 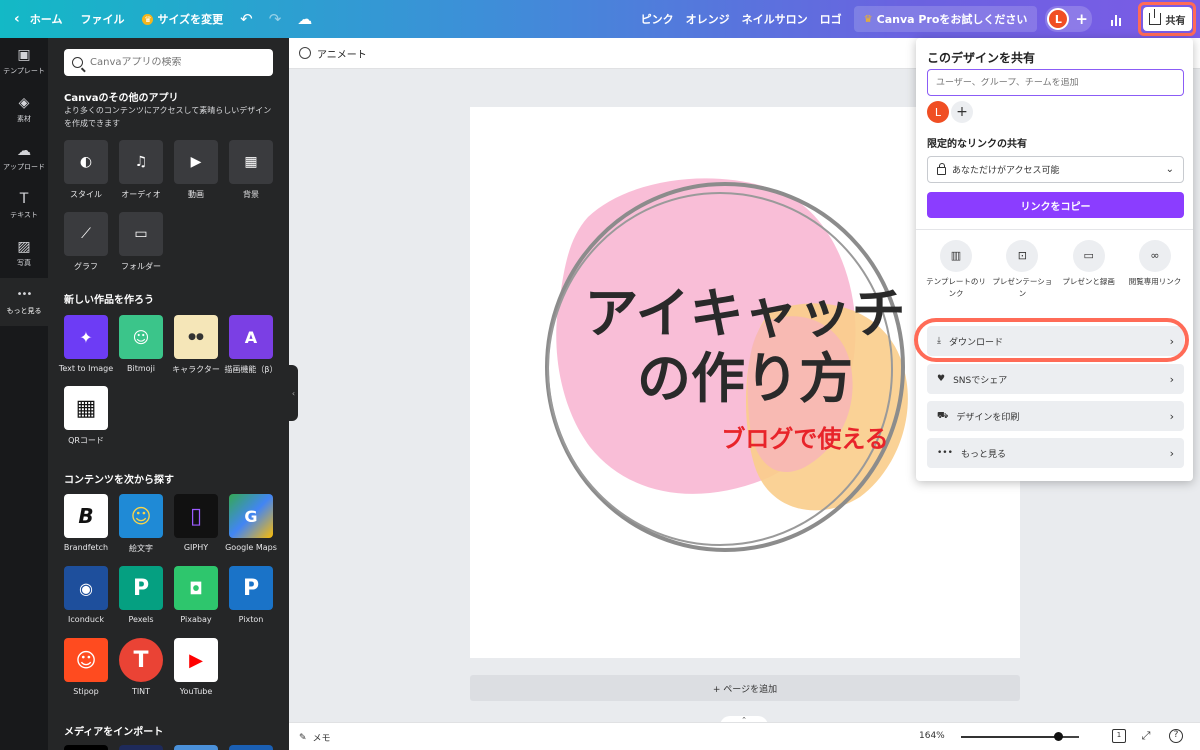 What do you see at coordinates (86, 408) in the screenshot?
I see `qr-code-icon: ▦` at bounding box center [86, 408].